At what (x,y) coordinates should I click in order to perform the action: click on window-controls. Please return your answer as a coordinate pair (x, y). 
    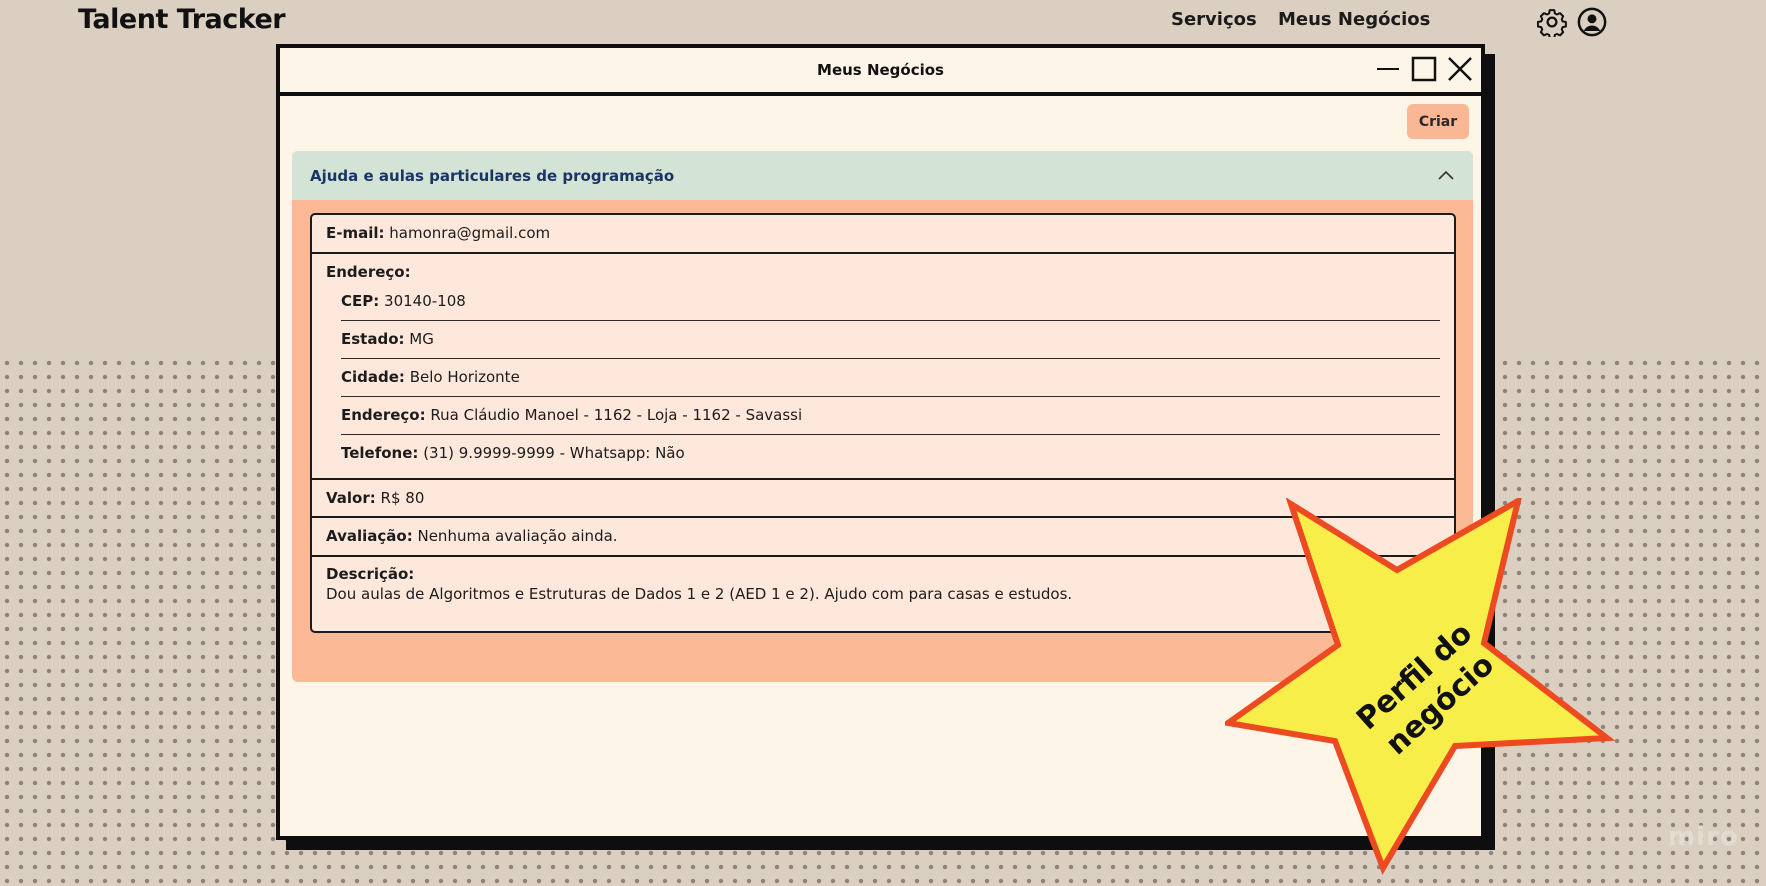
    Looking at the image, I should click on (1424, 69).